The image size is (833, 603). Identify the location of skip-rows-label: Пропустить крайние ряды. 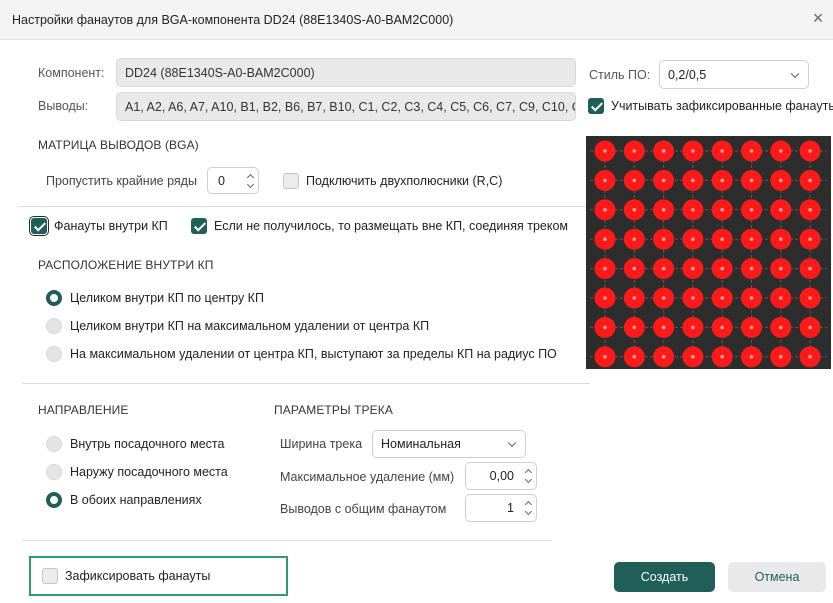
(121, 181).